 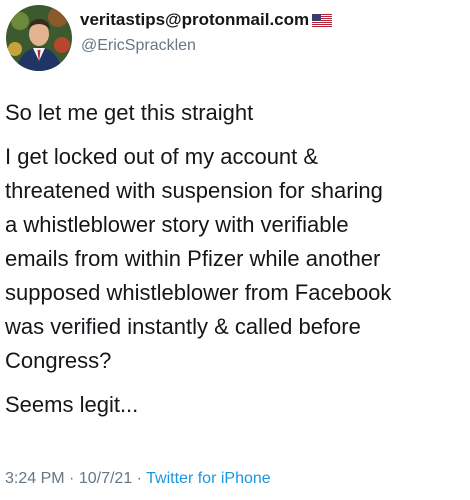 What do you see at coordinates (208, 478) in the screenshot?
I see `tweet-source-link: Twitter for iPhone` at bounding box center [208, 478].